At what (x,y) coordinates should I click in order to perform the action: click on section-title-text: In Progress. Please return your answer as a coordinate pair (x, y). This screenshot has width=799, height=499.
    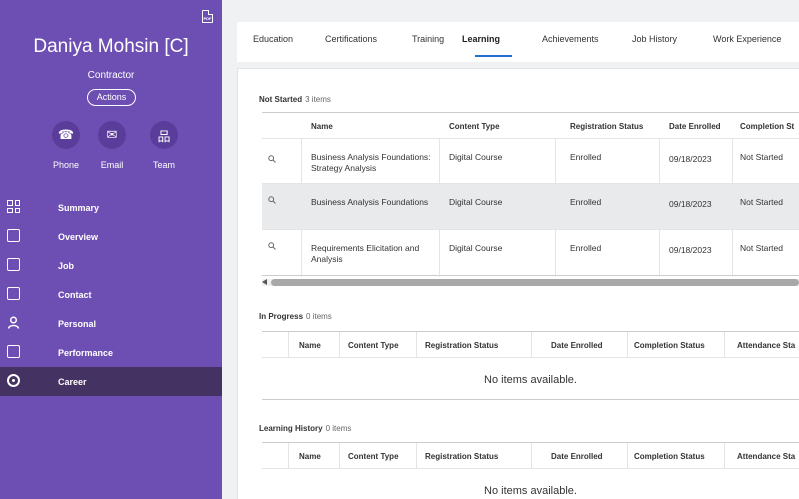
    Looking at the image, I should click on (281, 316).